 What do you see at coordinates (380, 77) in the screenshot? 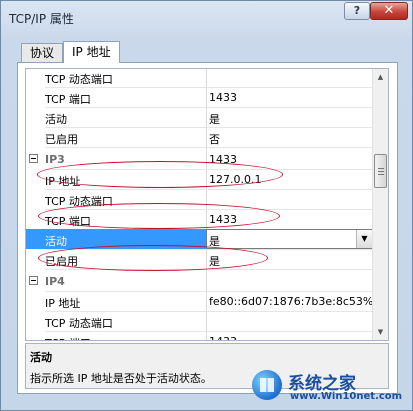
I see `scroll-up-icon: ▲` at bounding box center [380, 77].